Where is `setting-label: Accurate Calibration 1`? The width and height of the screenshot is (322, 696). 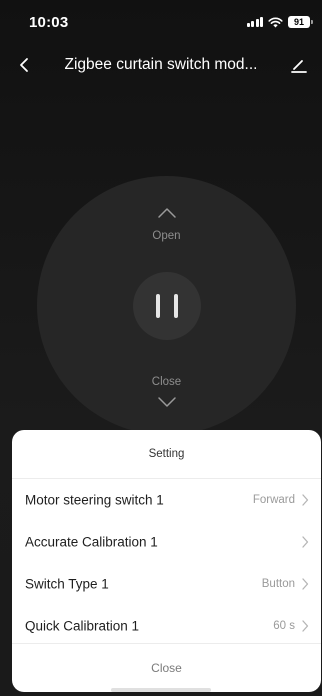 setting-label: Accurate Calibration 1 is located at coordinates (91, 542).